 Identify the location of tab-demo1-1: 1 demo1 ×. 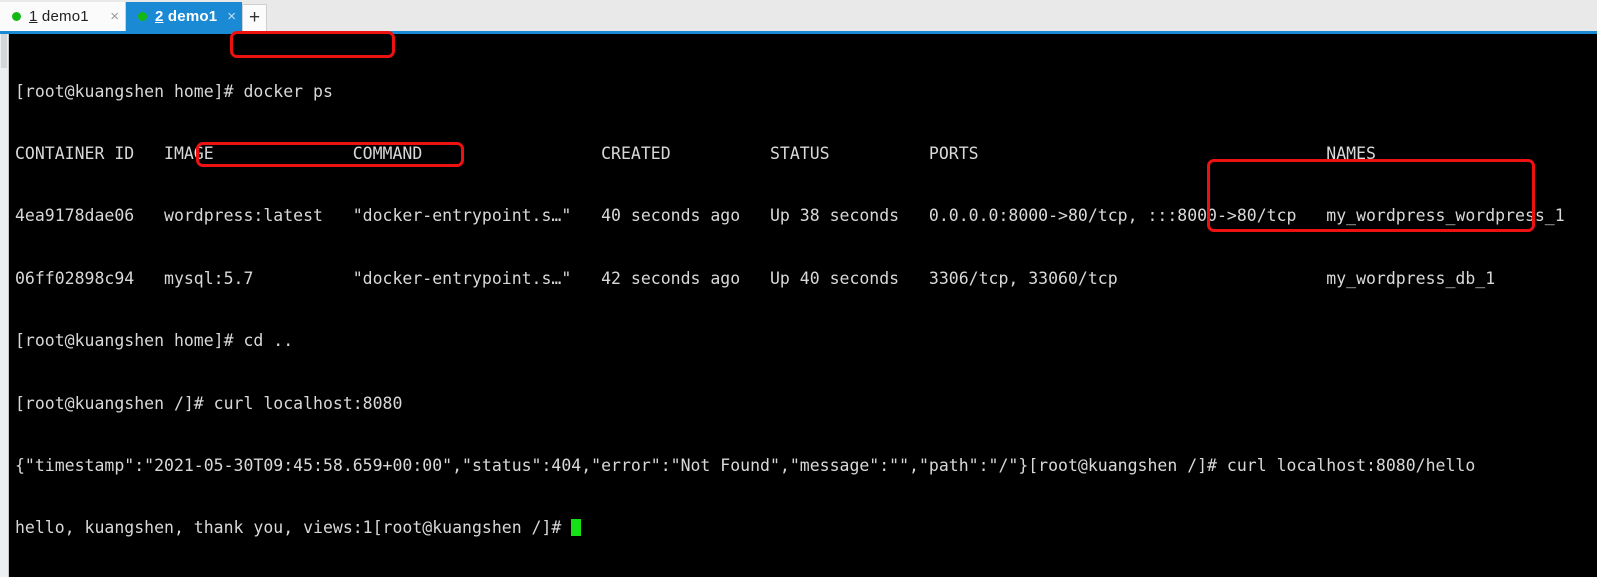
(63, 16).